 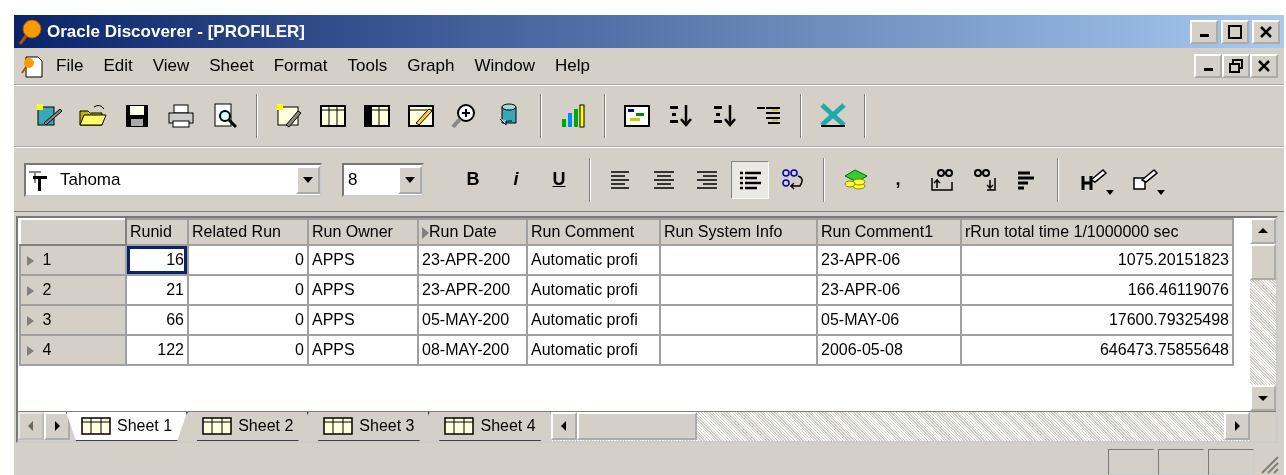 I want to click on column-header: Related Run, so click(x=248, y=232).